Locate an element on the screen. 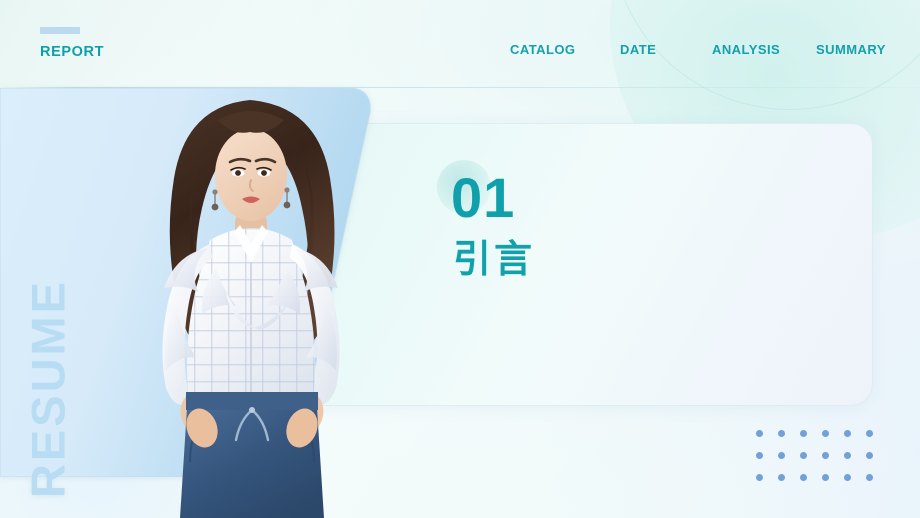 The image size is (920, 518). nav-item-analysis: ANALYSIS is located at coordinates (764, 49).